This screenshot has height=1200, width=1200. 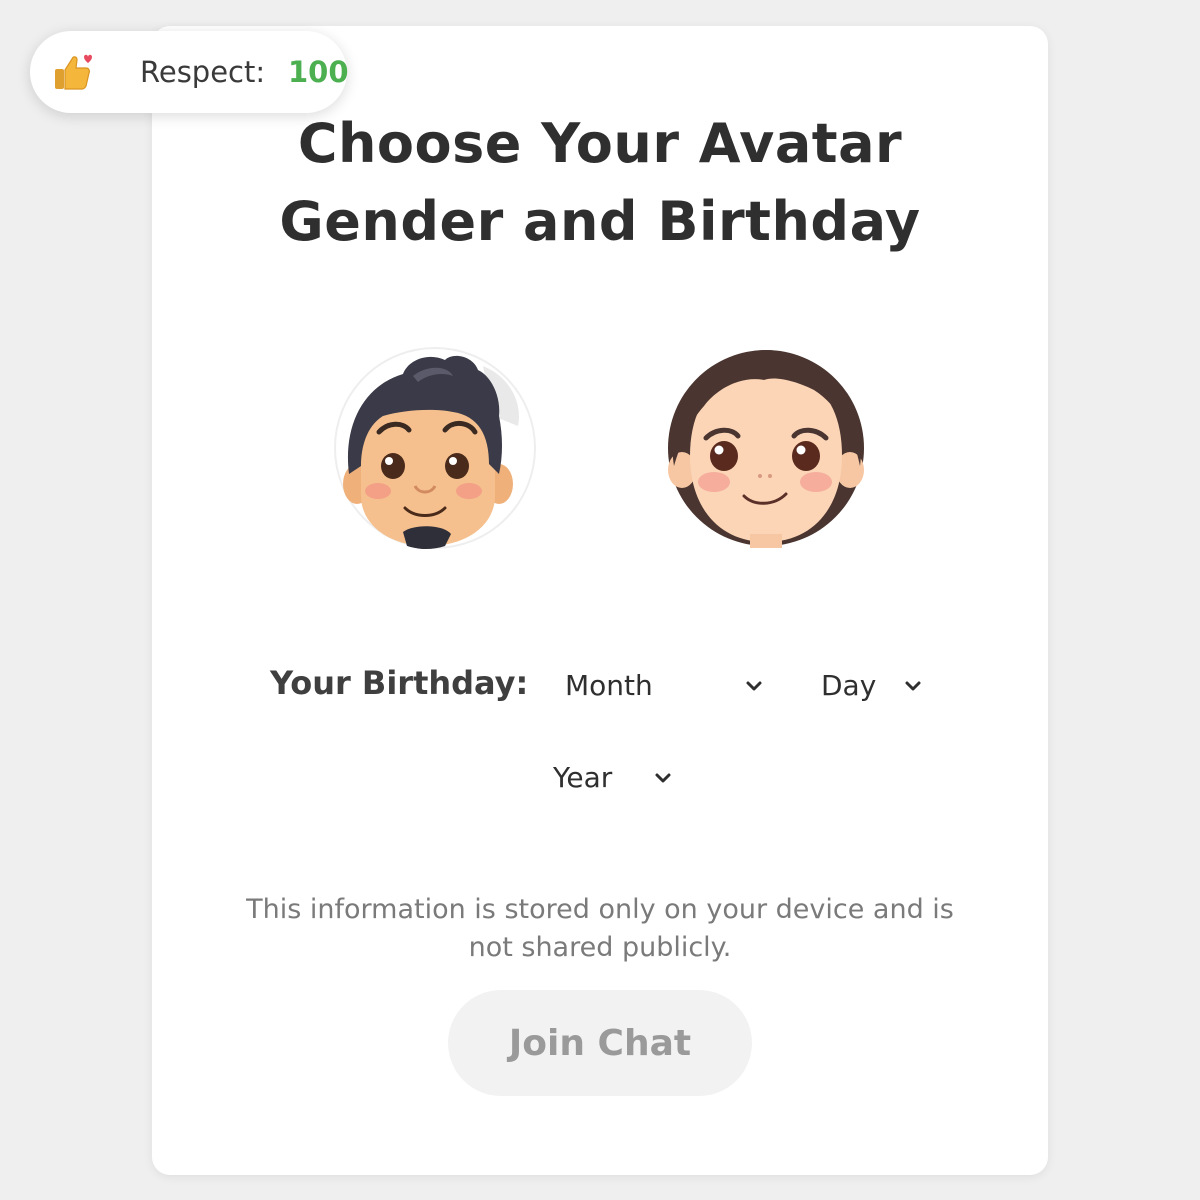 I want to click on thumbs-up-heart-icon, so click(x=73, y=72).